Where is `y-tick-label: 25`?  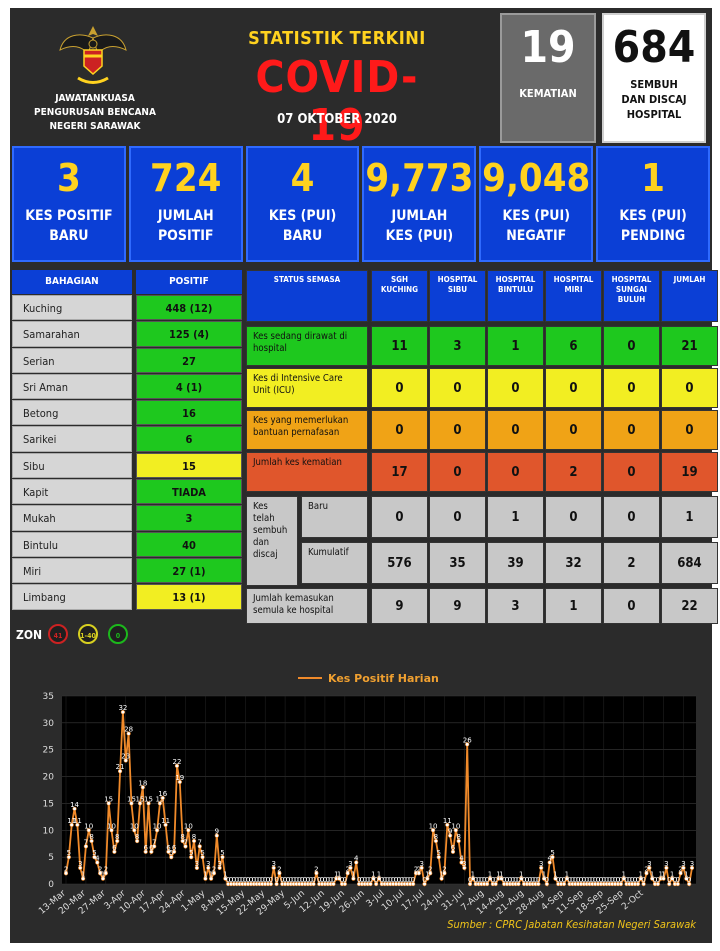
y-tick-label: 25 is located at coordinates (48, 751).